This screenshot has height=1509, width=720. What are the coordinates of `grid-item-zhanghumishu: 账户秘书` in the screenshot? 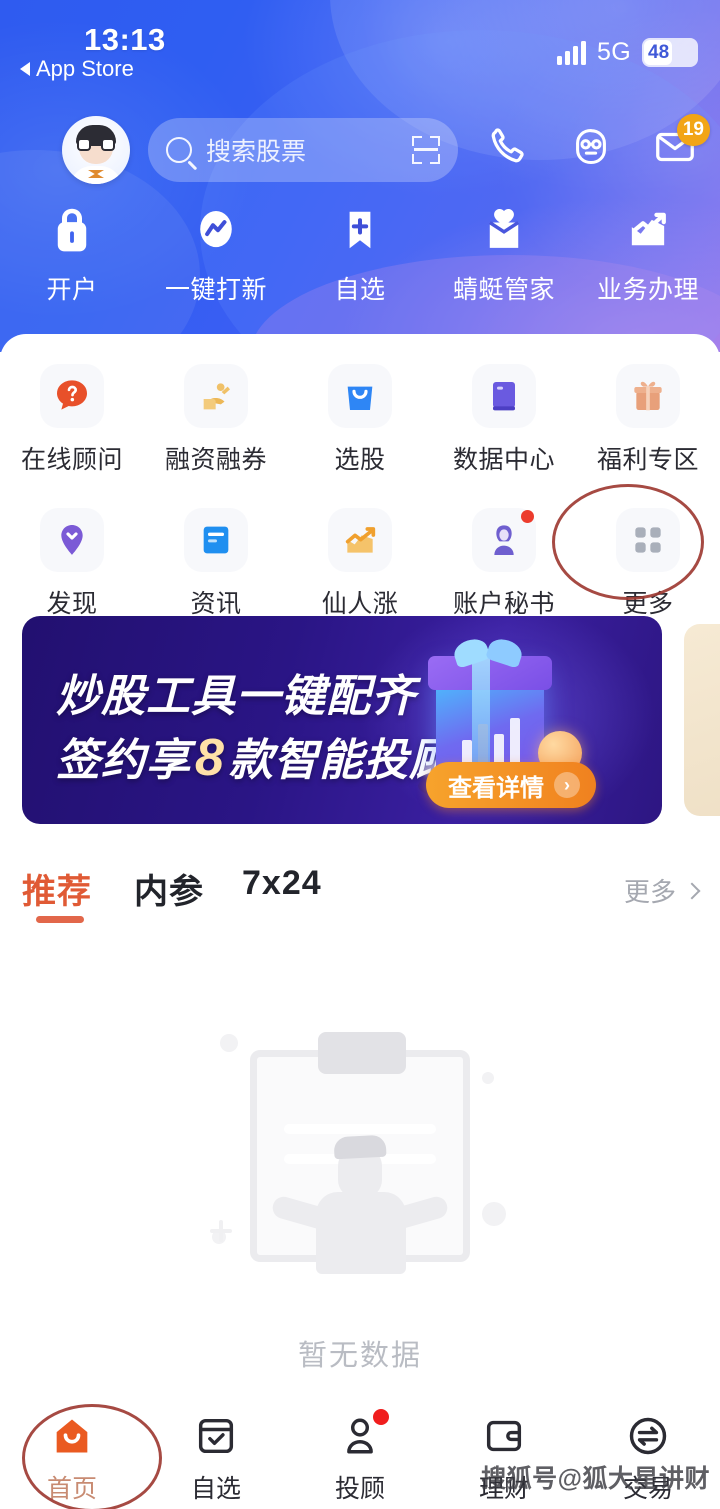 It's located at (504, 564).